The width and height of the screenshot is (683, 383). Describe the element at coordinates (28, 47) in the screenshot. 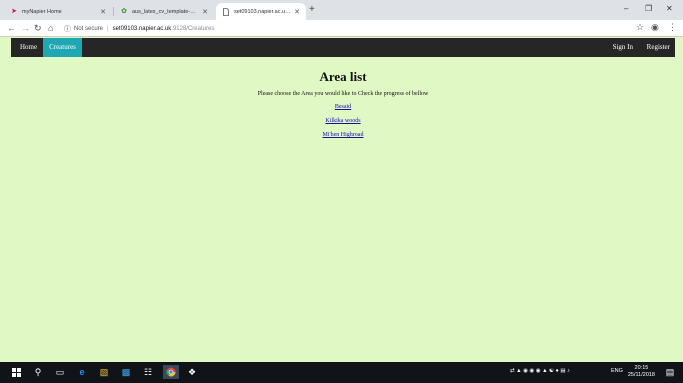

I see `nav-home-link: Home` at that location.